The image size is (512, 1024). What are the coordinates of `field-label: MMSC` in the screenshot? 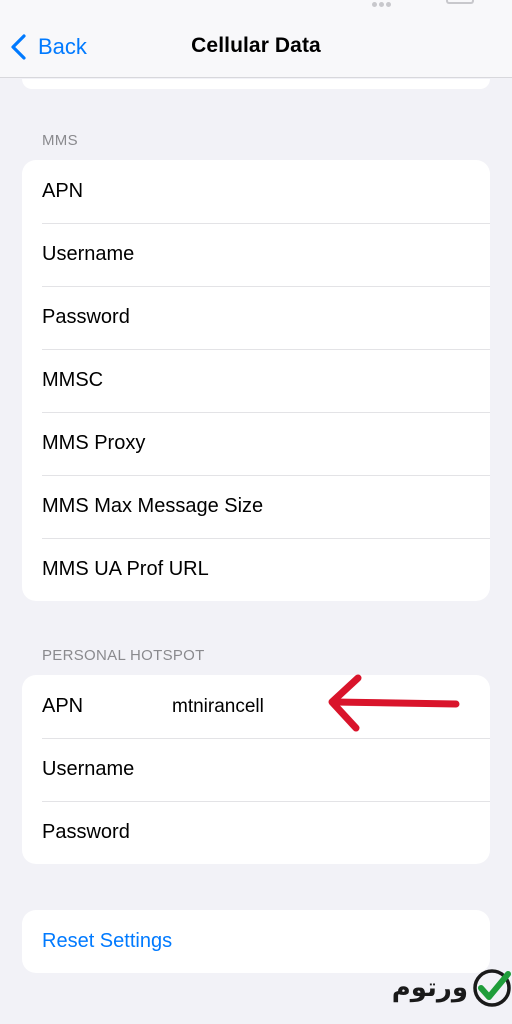 It's located at (73, 380).